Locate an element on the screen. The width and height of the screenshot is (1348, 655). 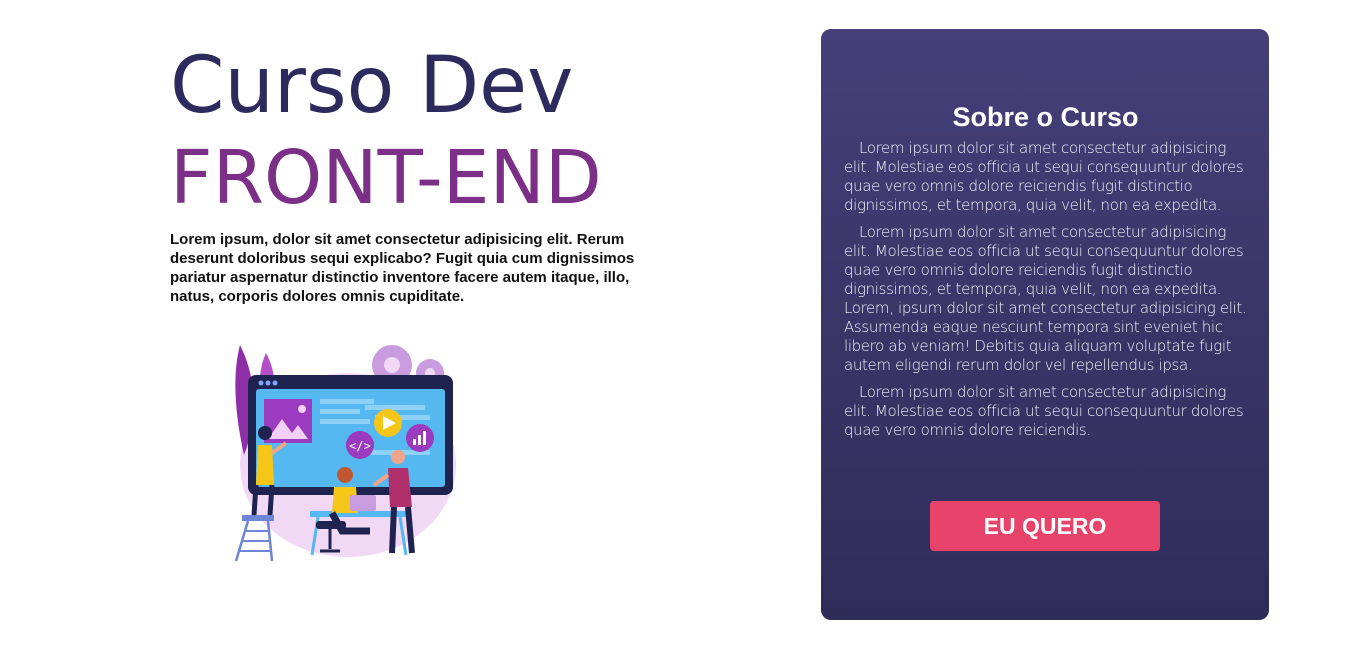
developers-illustration-icon: </> is located at coordinates (345, 450).